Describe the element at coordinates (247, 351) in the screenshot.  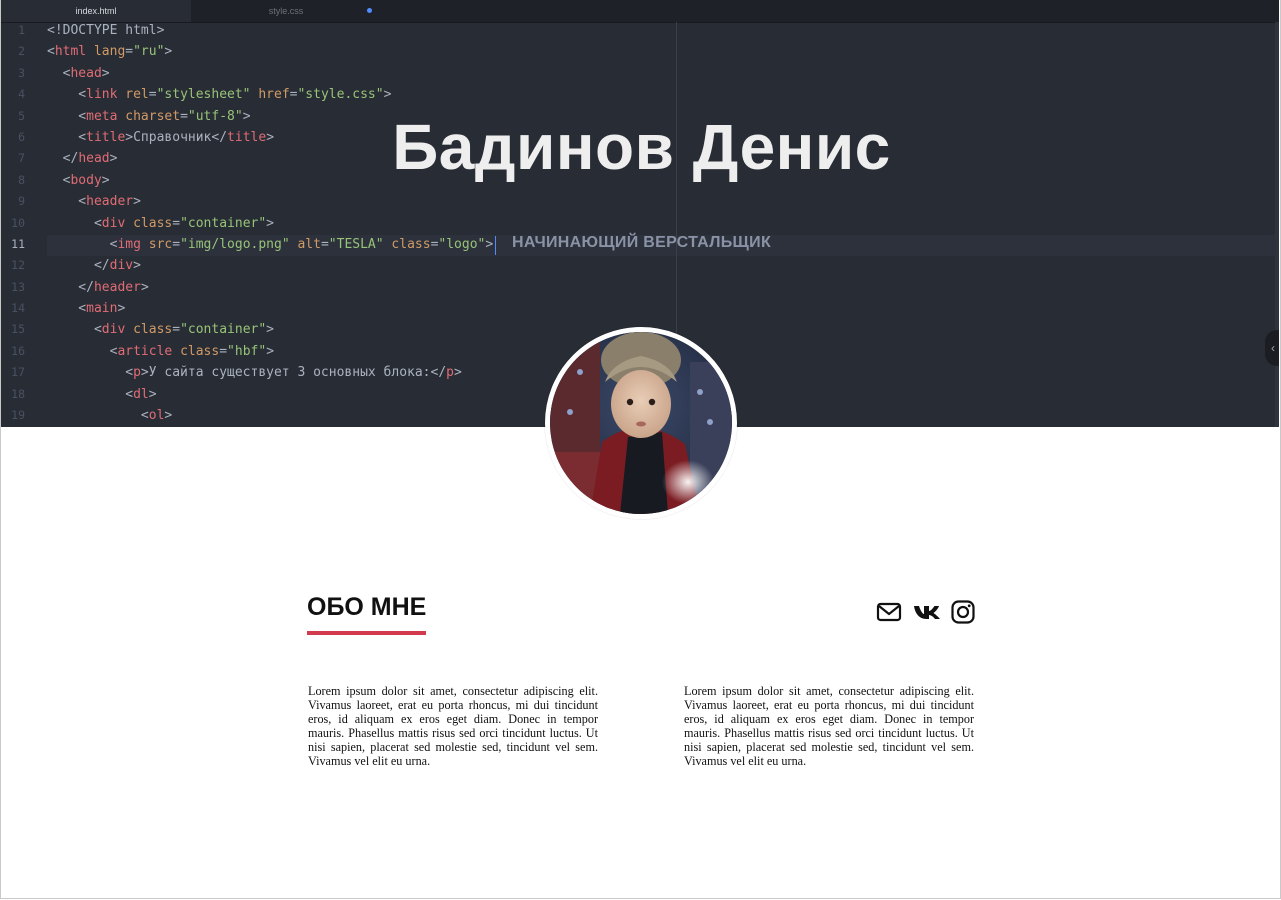
I see `code-token: "hbf"` at that location.